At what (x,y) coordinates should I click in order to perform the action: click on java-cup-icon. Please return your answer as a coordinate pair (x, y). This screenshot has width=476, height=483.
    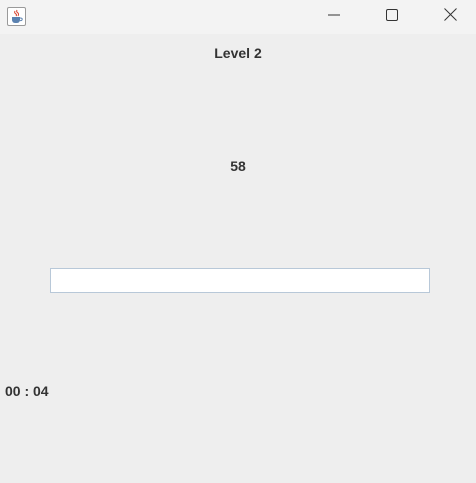
    Looking at the image, I should click on (16, 16).